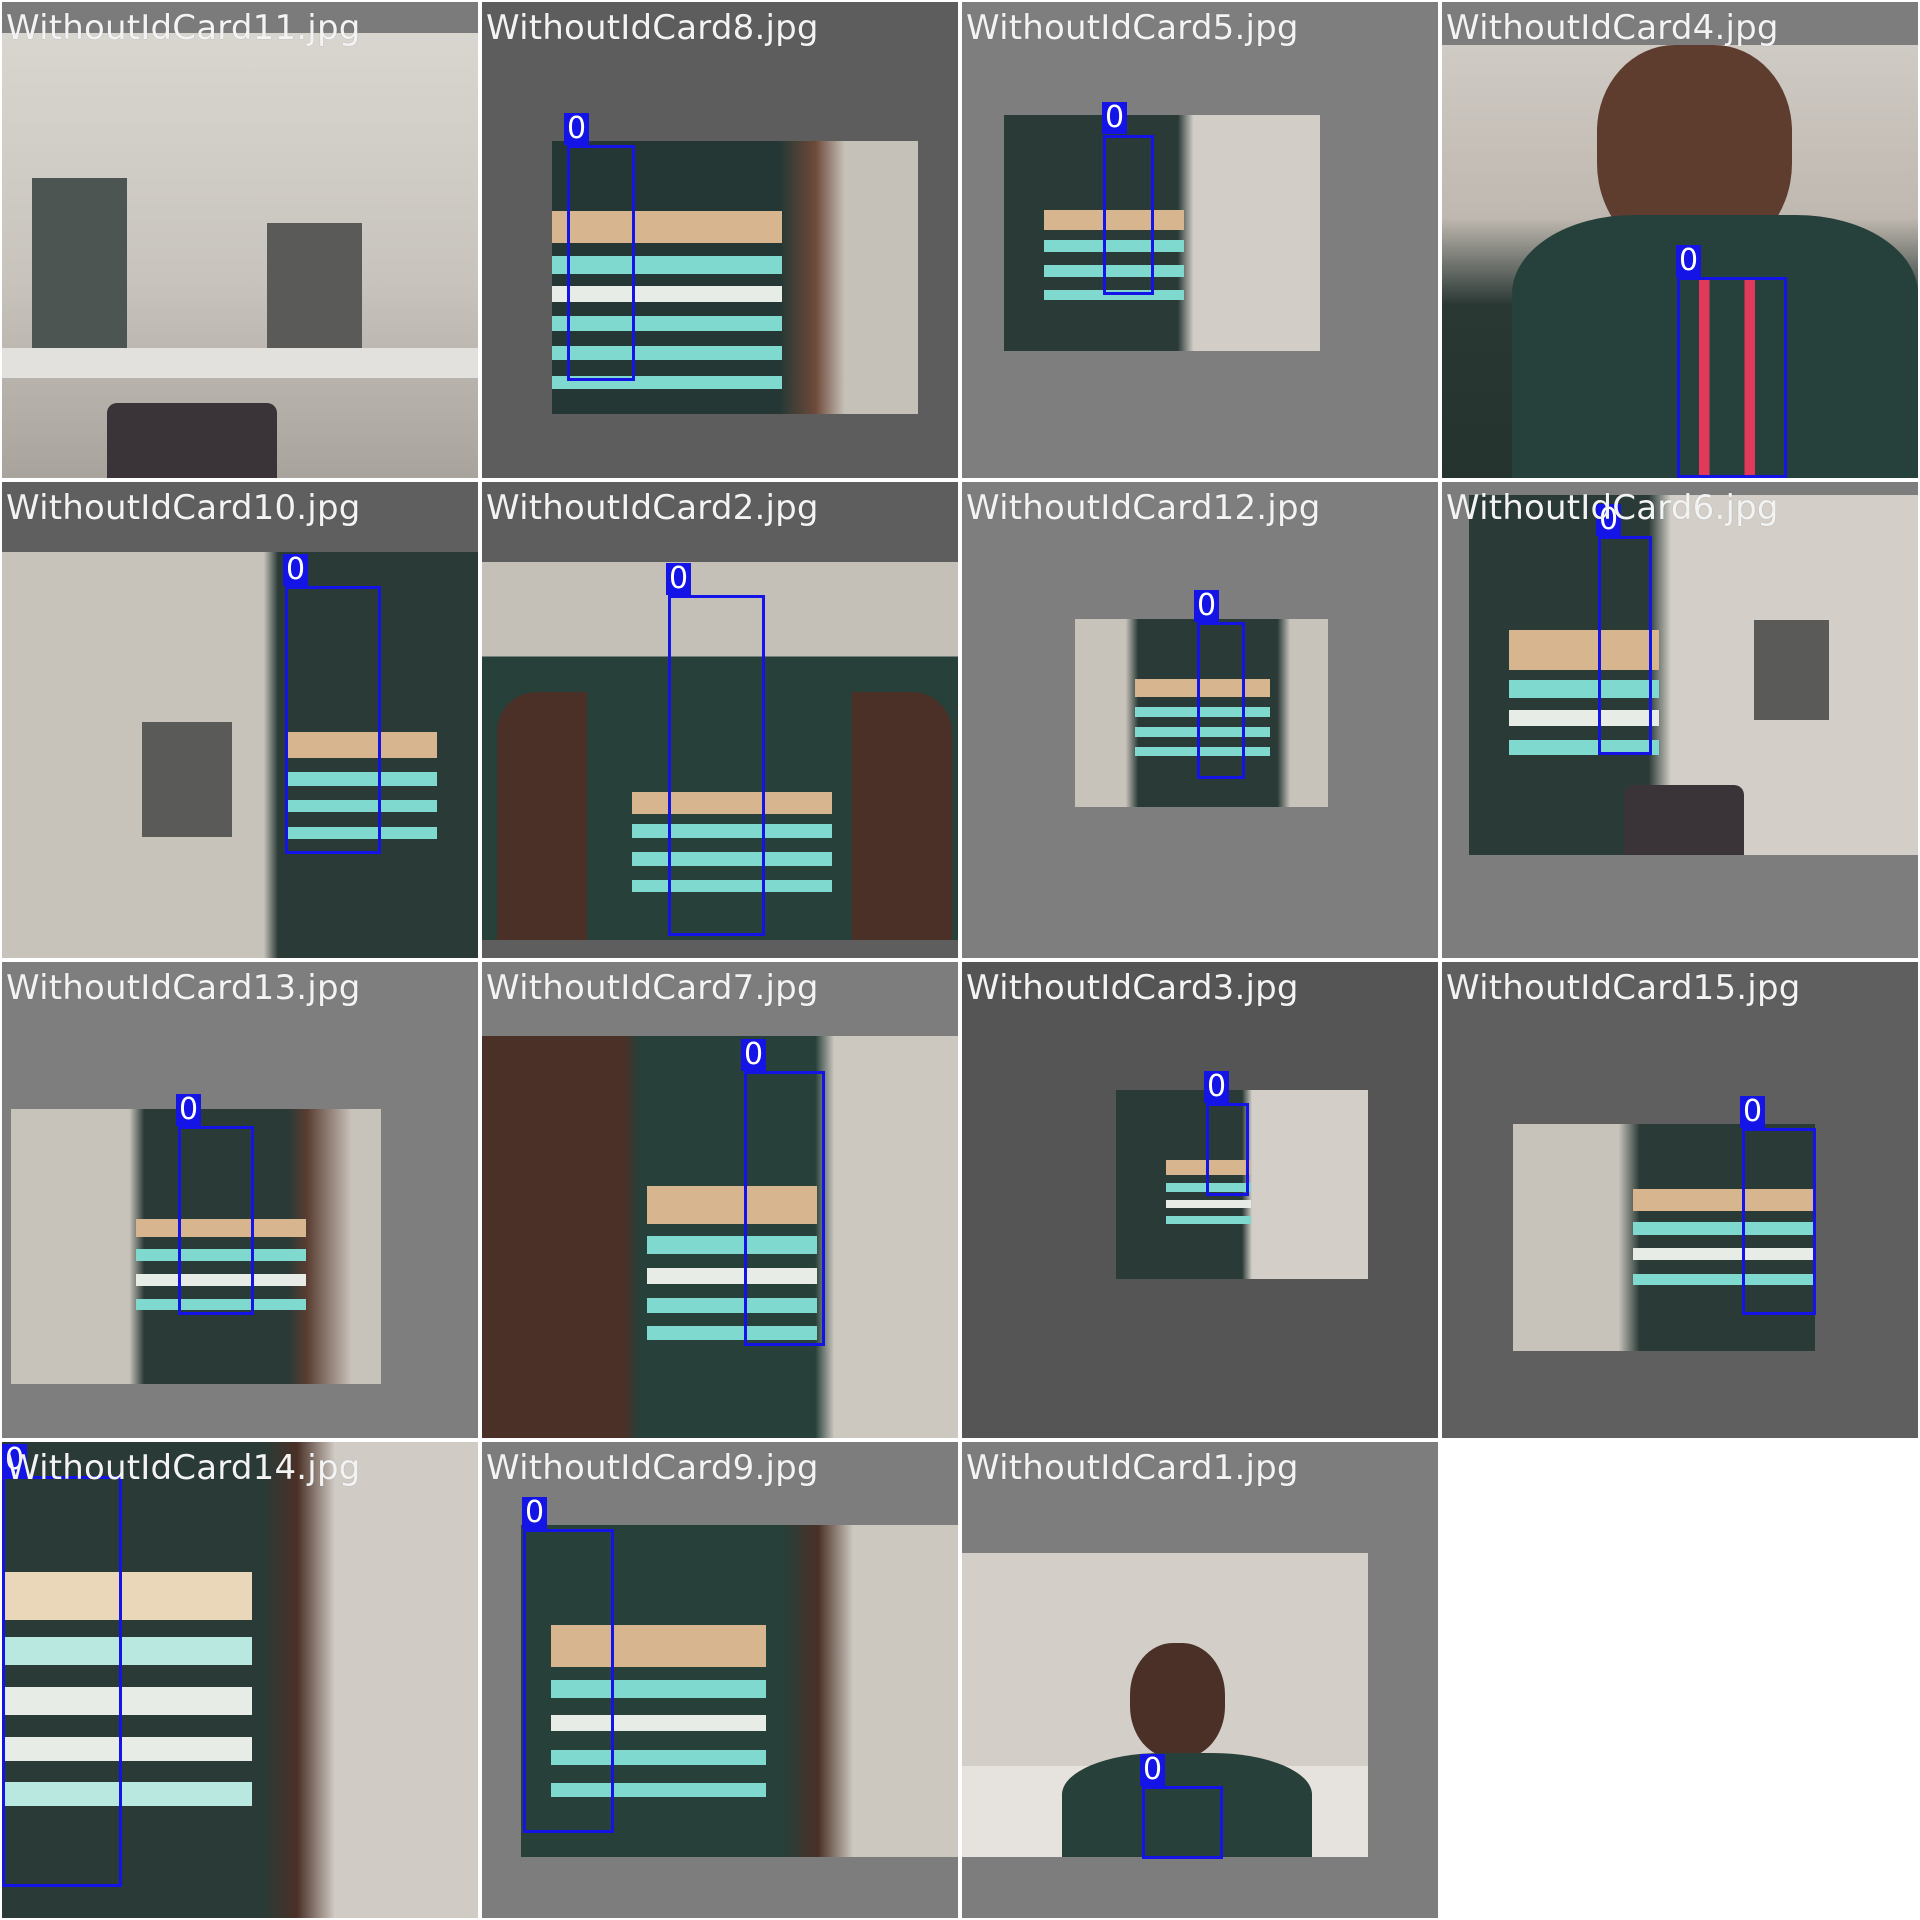 The width and height of the screenshot is (1920, 1920). Describe the element at coordinates (1177, 1700) in the screenshot. I see `face-shape` at that location.